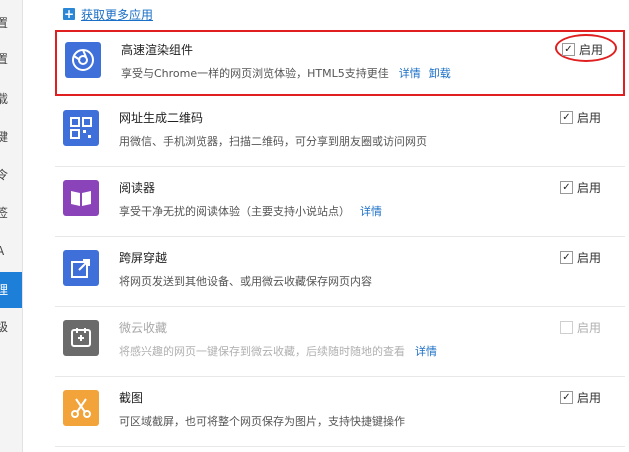 This screenshot has height=452, width=629. I want to click on extension-name: 微云收藏, so click(143, 328).